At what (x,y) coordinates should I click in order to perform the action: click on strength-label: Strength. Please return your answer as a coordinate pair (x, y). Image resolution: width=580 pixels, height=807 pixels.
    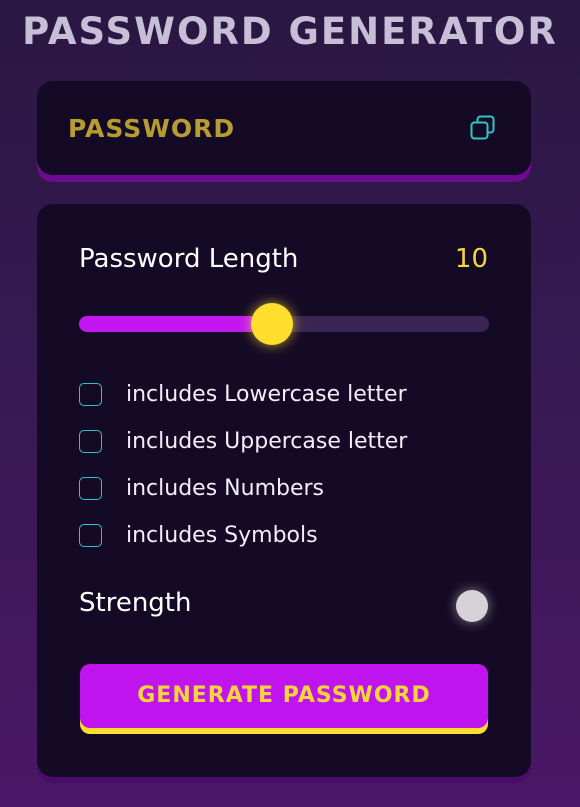
    Looking at the image, I should click on (135, 603).